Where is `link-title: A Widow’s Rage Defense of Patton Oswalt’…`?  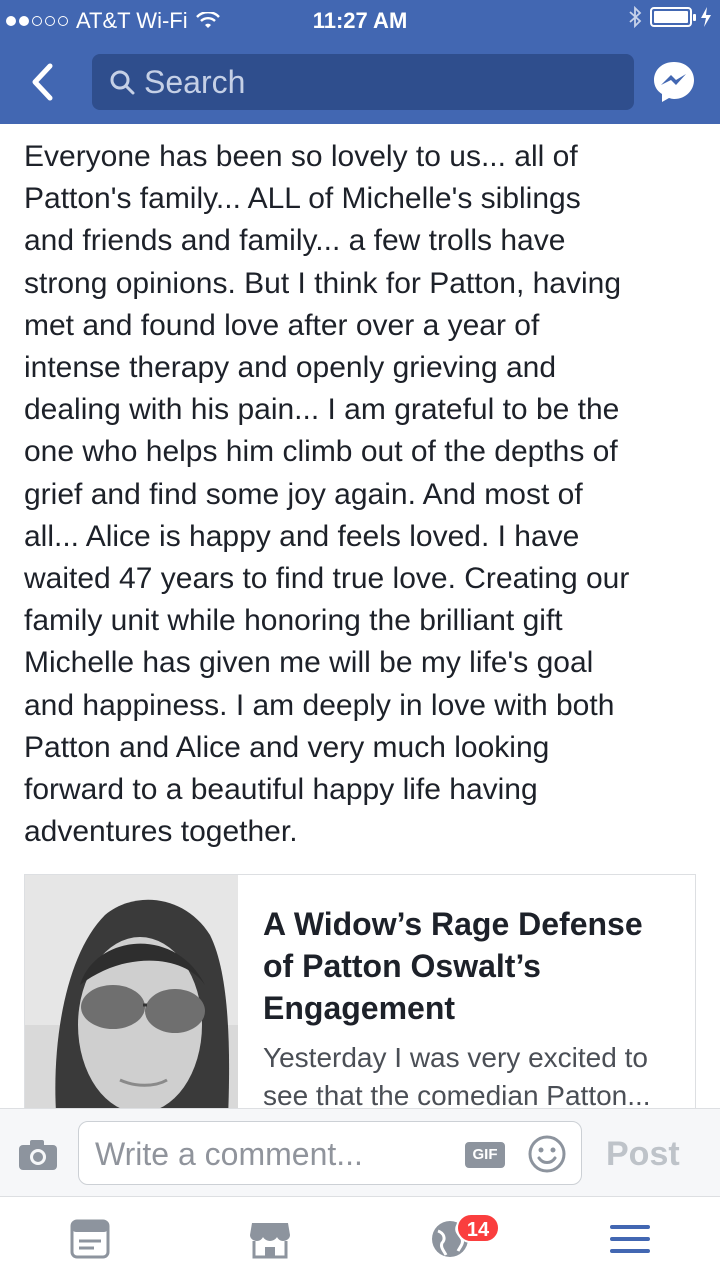 link-title: A Widow’s Rage Defense of Patton Oswalt’… is located at coordinates (468, 966).